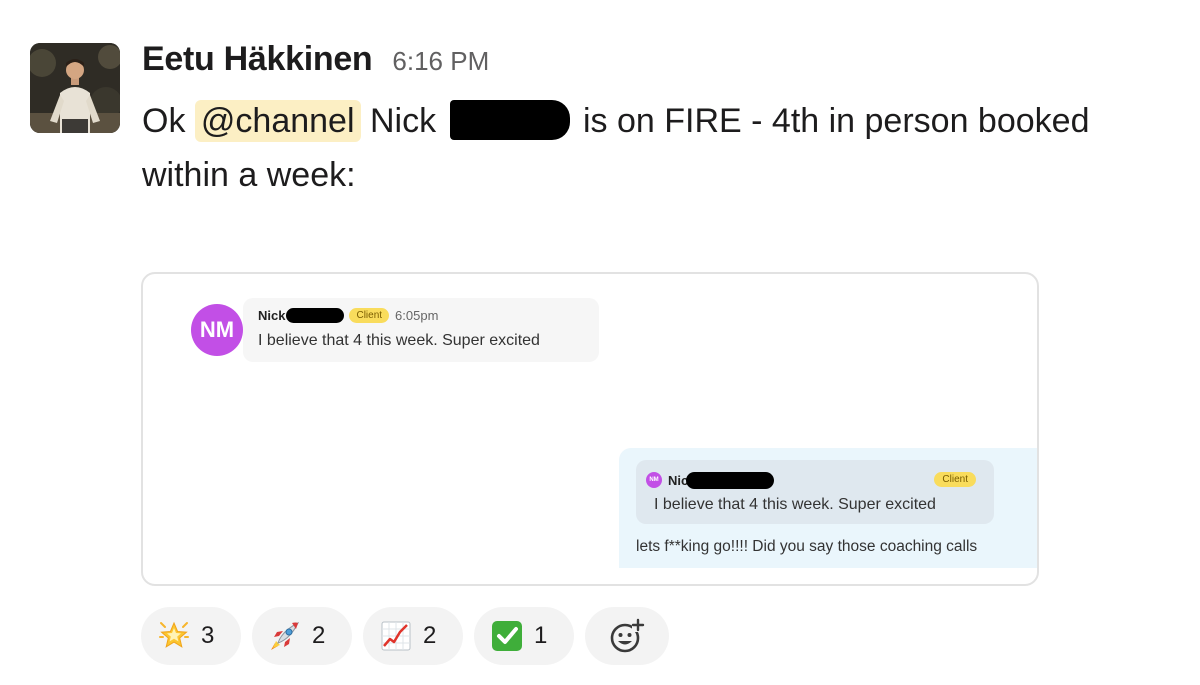 The height and width of the screenshot is (685, 1200). What do you see at coordinates (403, 121) in the screenshot?
I see `message-text-name: Nick` at bounding box center [403, 121].